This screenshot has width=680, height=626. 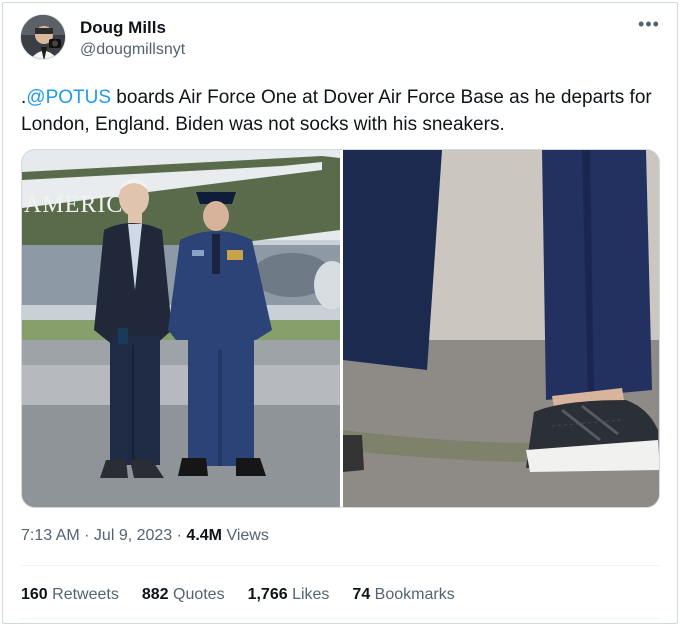 I want to click on photographer-avatar-icon, so click(x=43, y=37).